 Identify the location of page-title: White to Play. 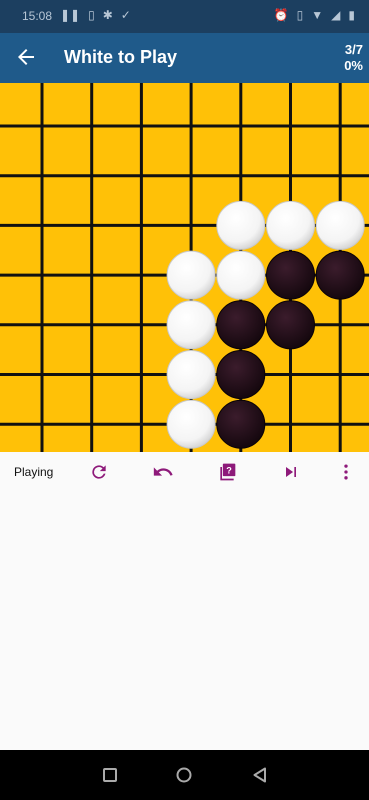
(121, 57).